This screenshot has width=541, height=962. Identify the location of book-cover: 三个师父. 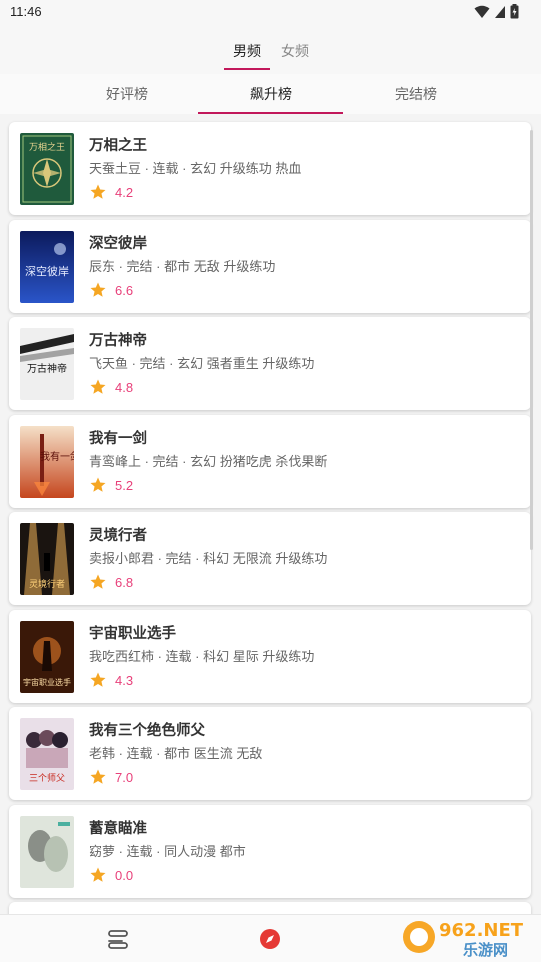
(47, 754).